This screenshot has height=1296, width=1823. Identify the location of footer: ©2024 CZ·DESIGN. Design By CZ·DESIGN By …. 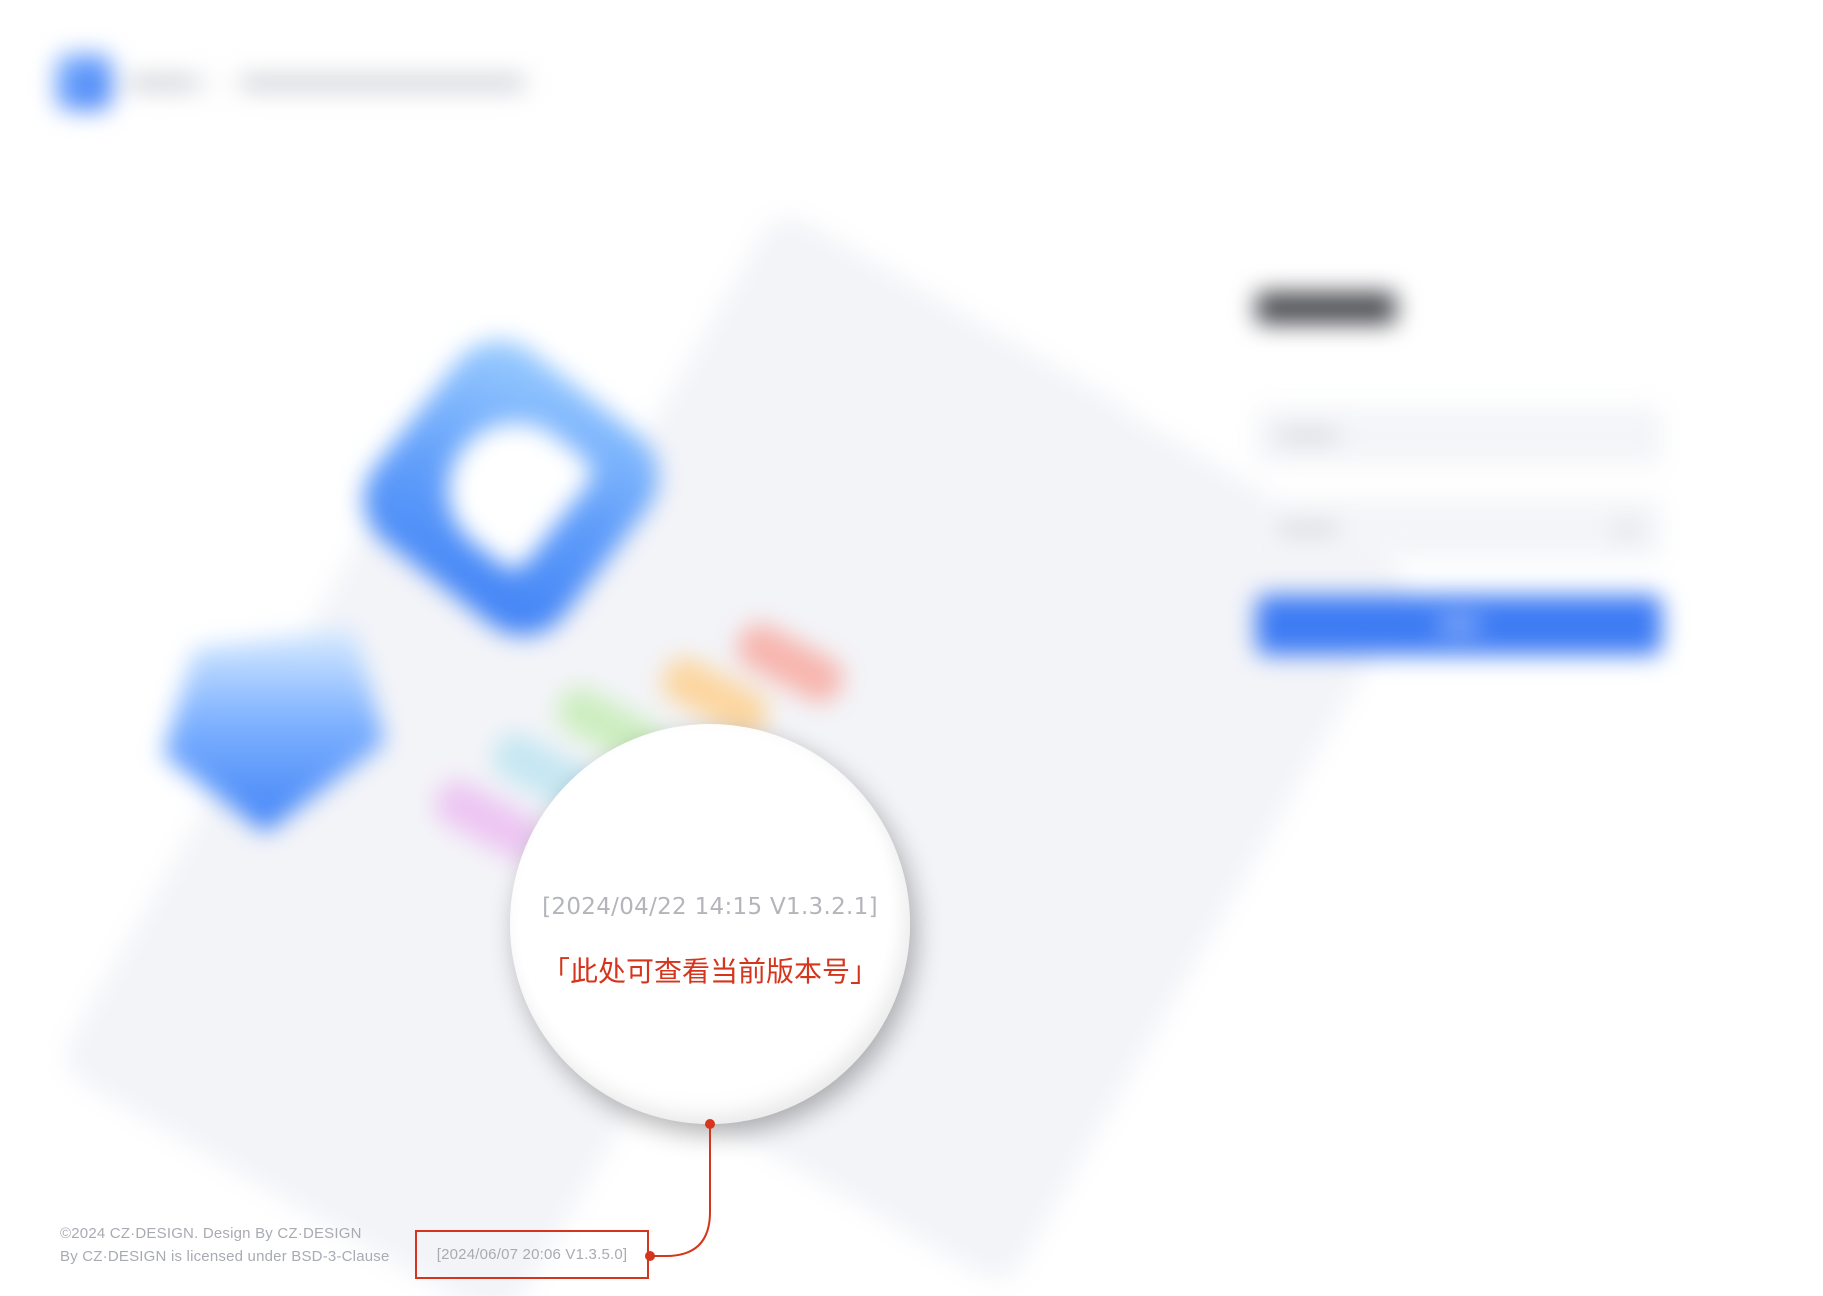
(225, 1245).